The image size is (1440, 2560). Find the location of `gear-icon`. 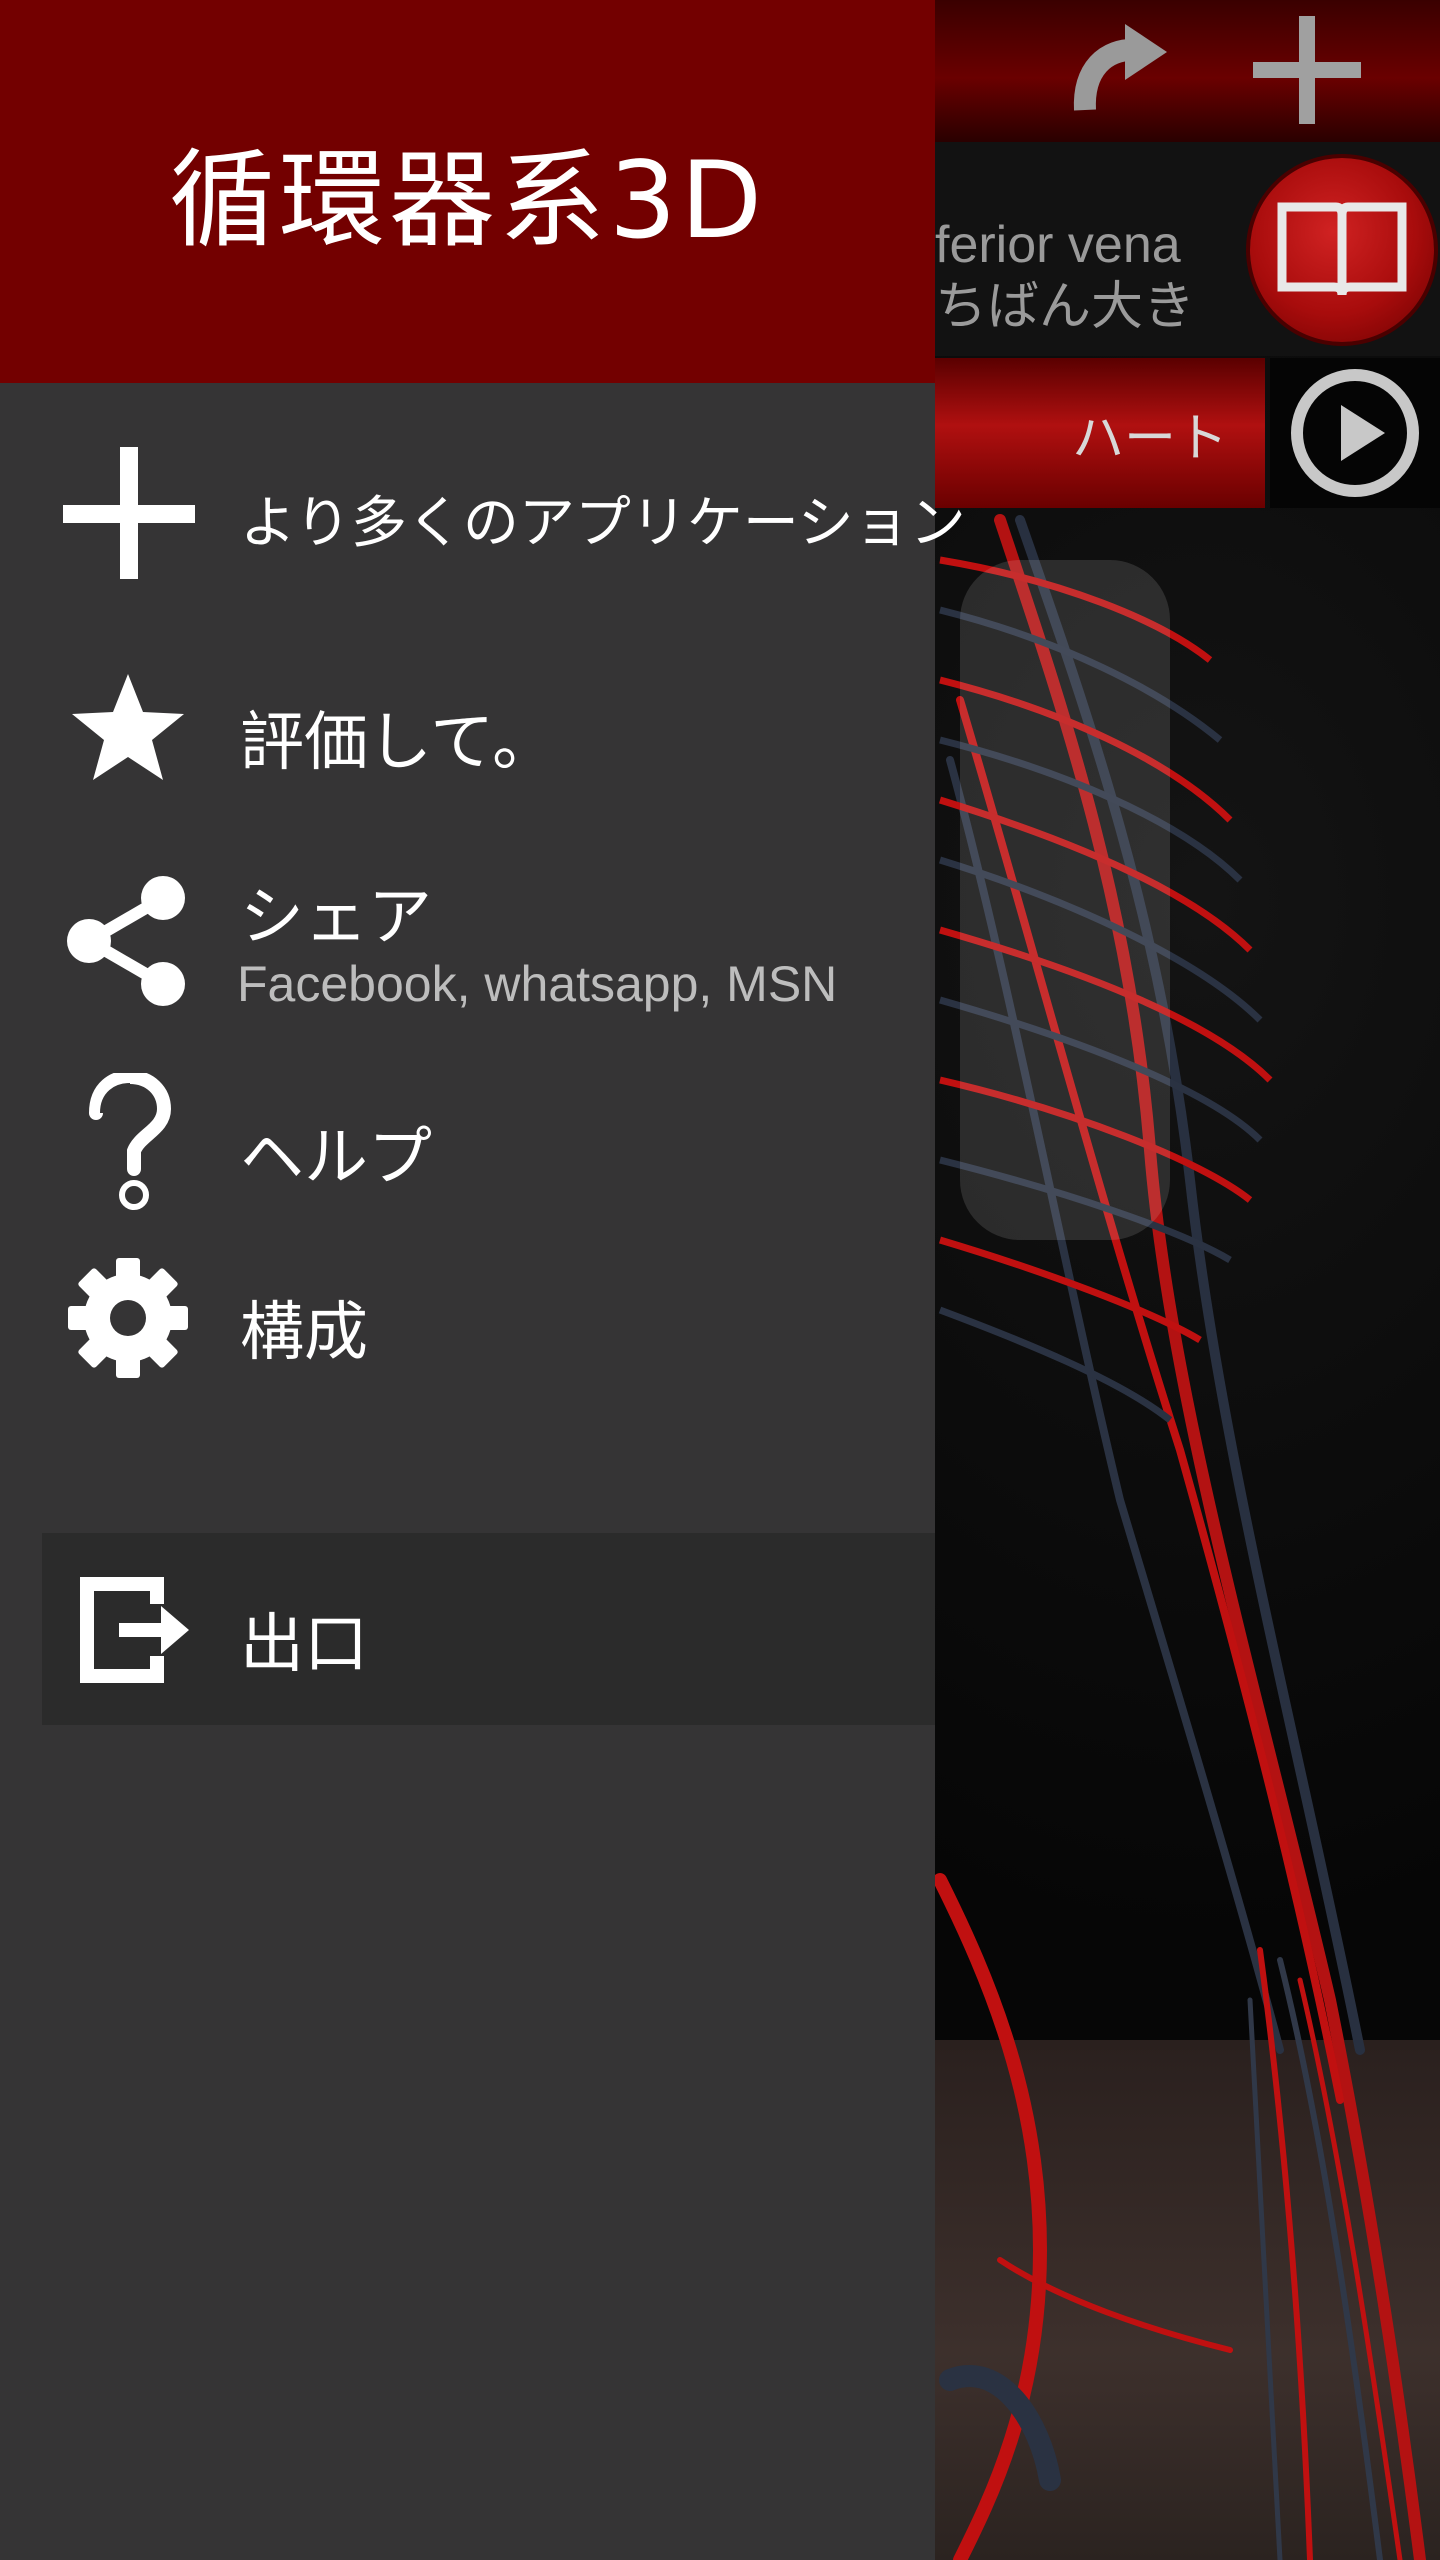

gear-icon is located at coordinates (127, 1317).